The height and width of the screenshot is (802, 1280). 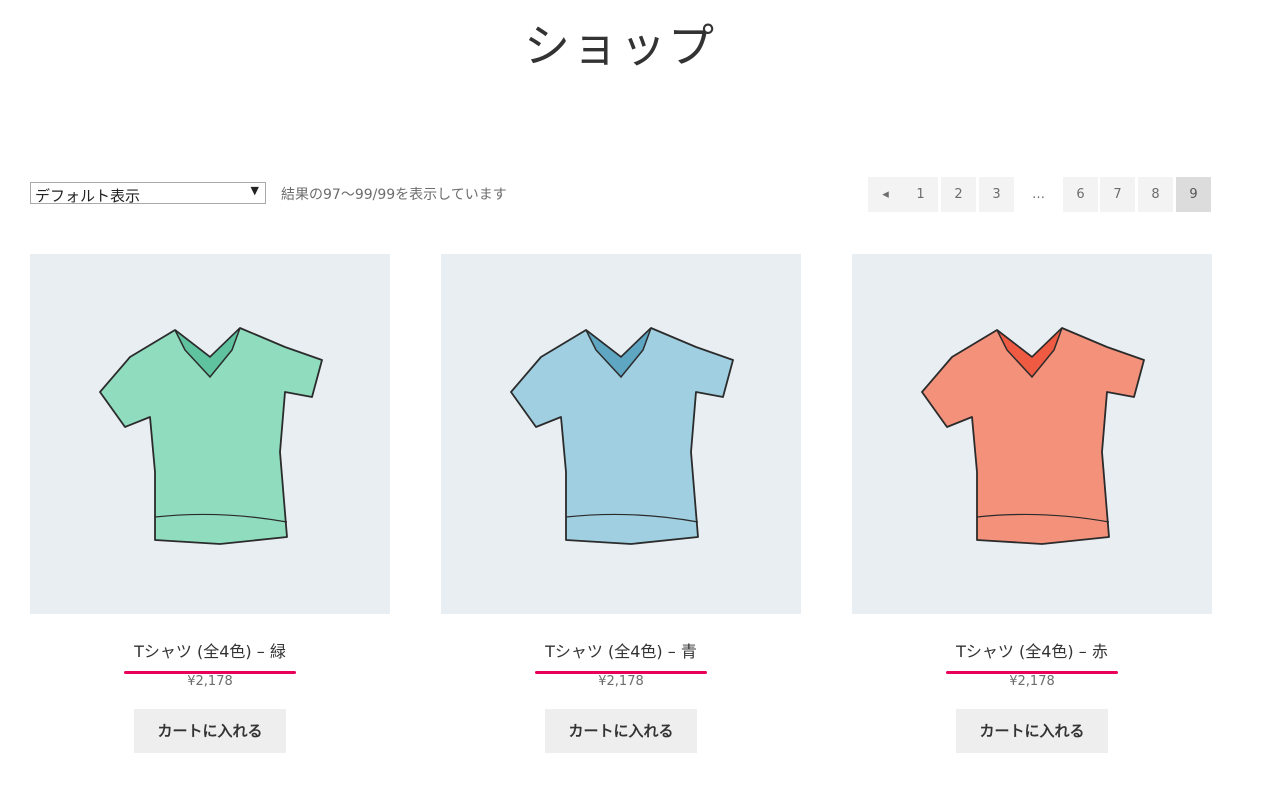 I want to click on page-link-3: 3, so click(x=996, y=194).